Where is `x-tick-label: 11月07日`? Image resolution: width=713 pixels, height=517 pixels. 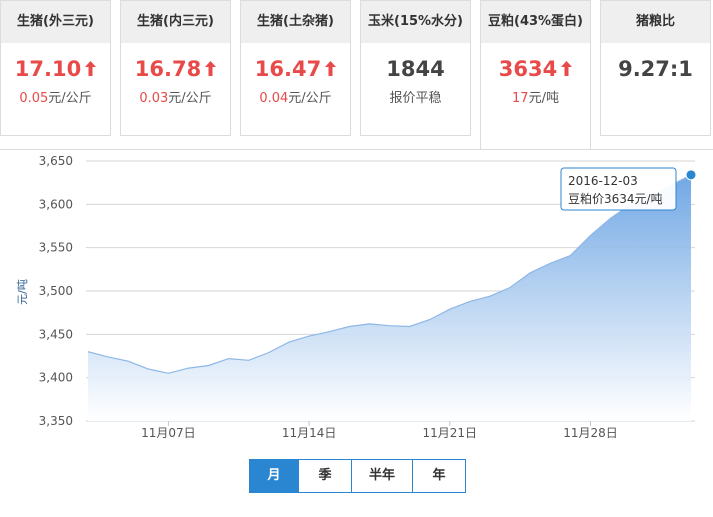 x-tick-label: 11月07日 is located at coordinates (168, 433).